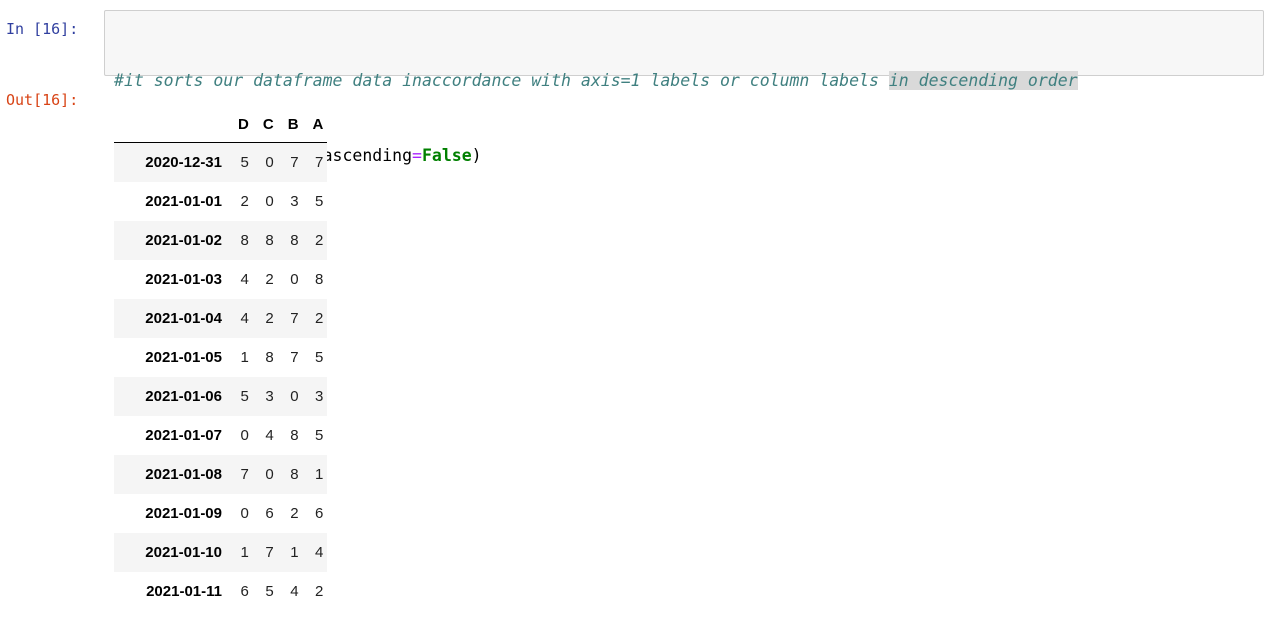  What do you see at coordinates (240, 124) in the screenshot?
I see `column-header: D` at bounding box center [240, 124].